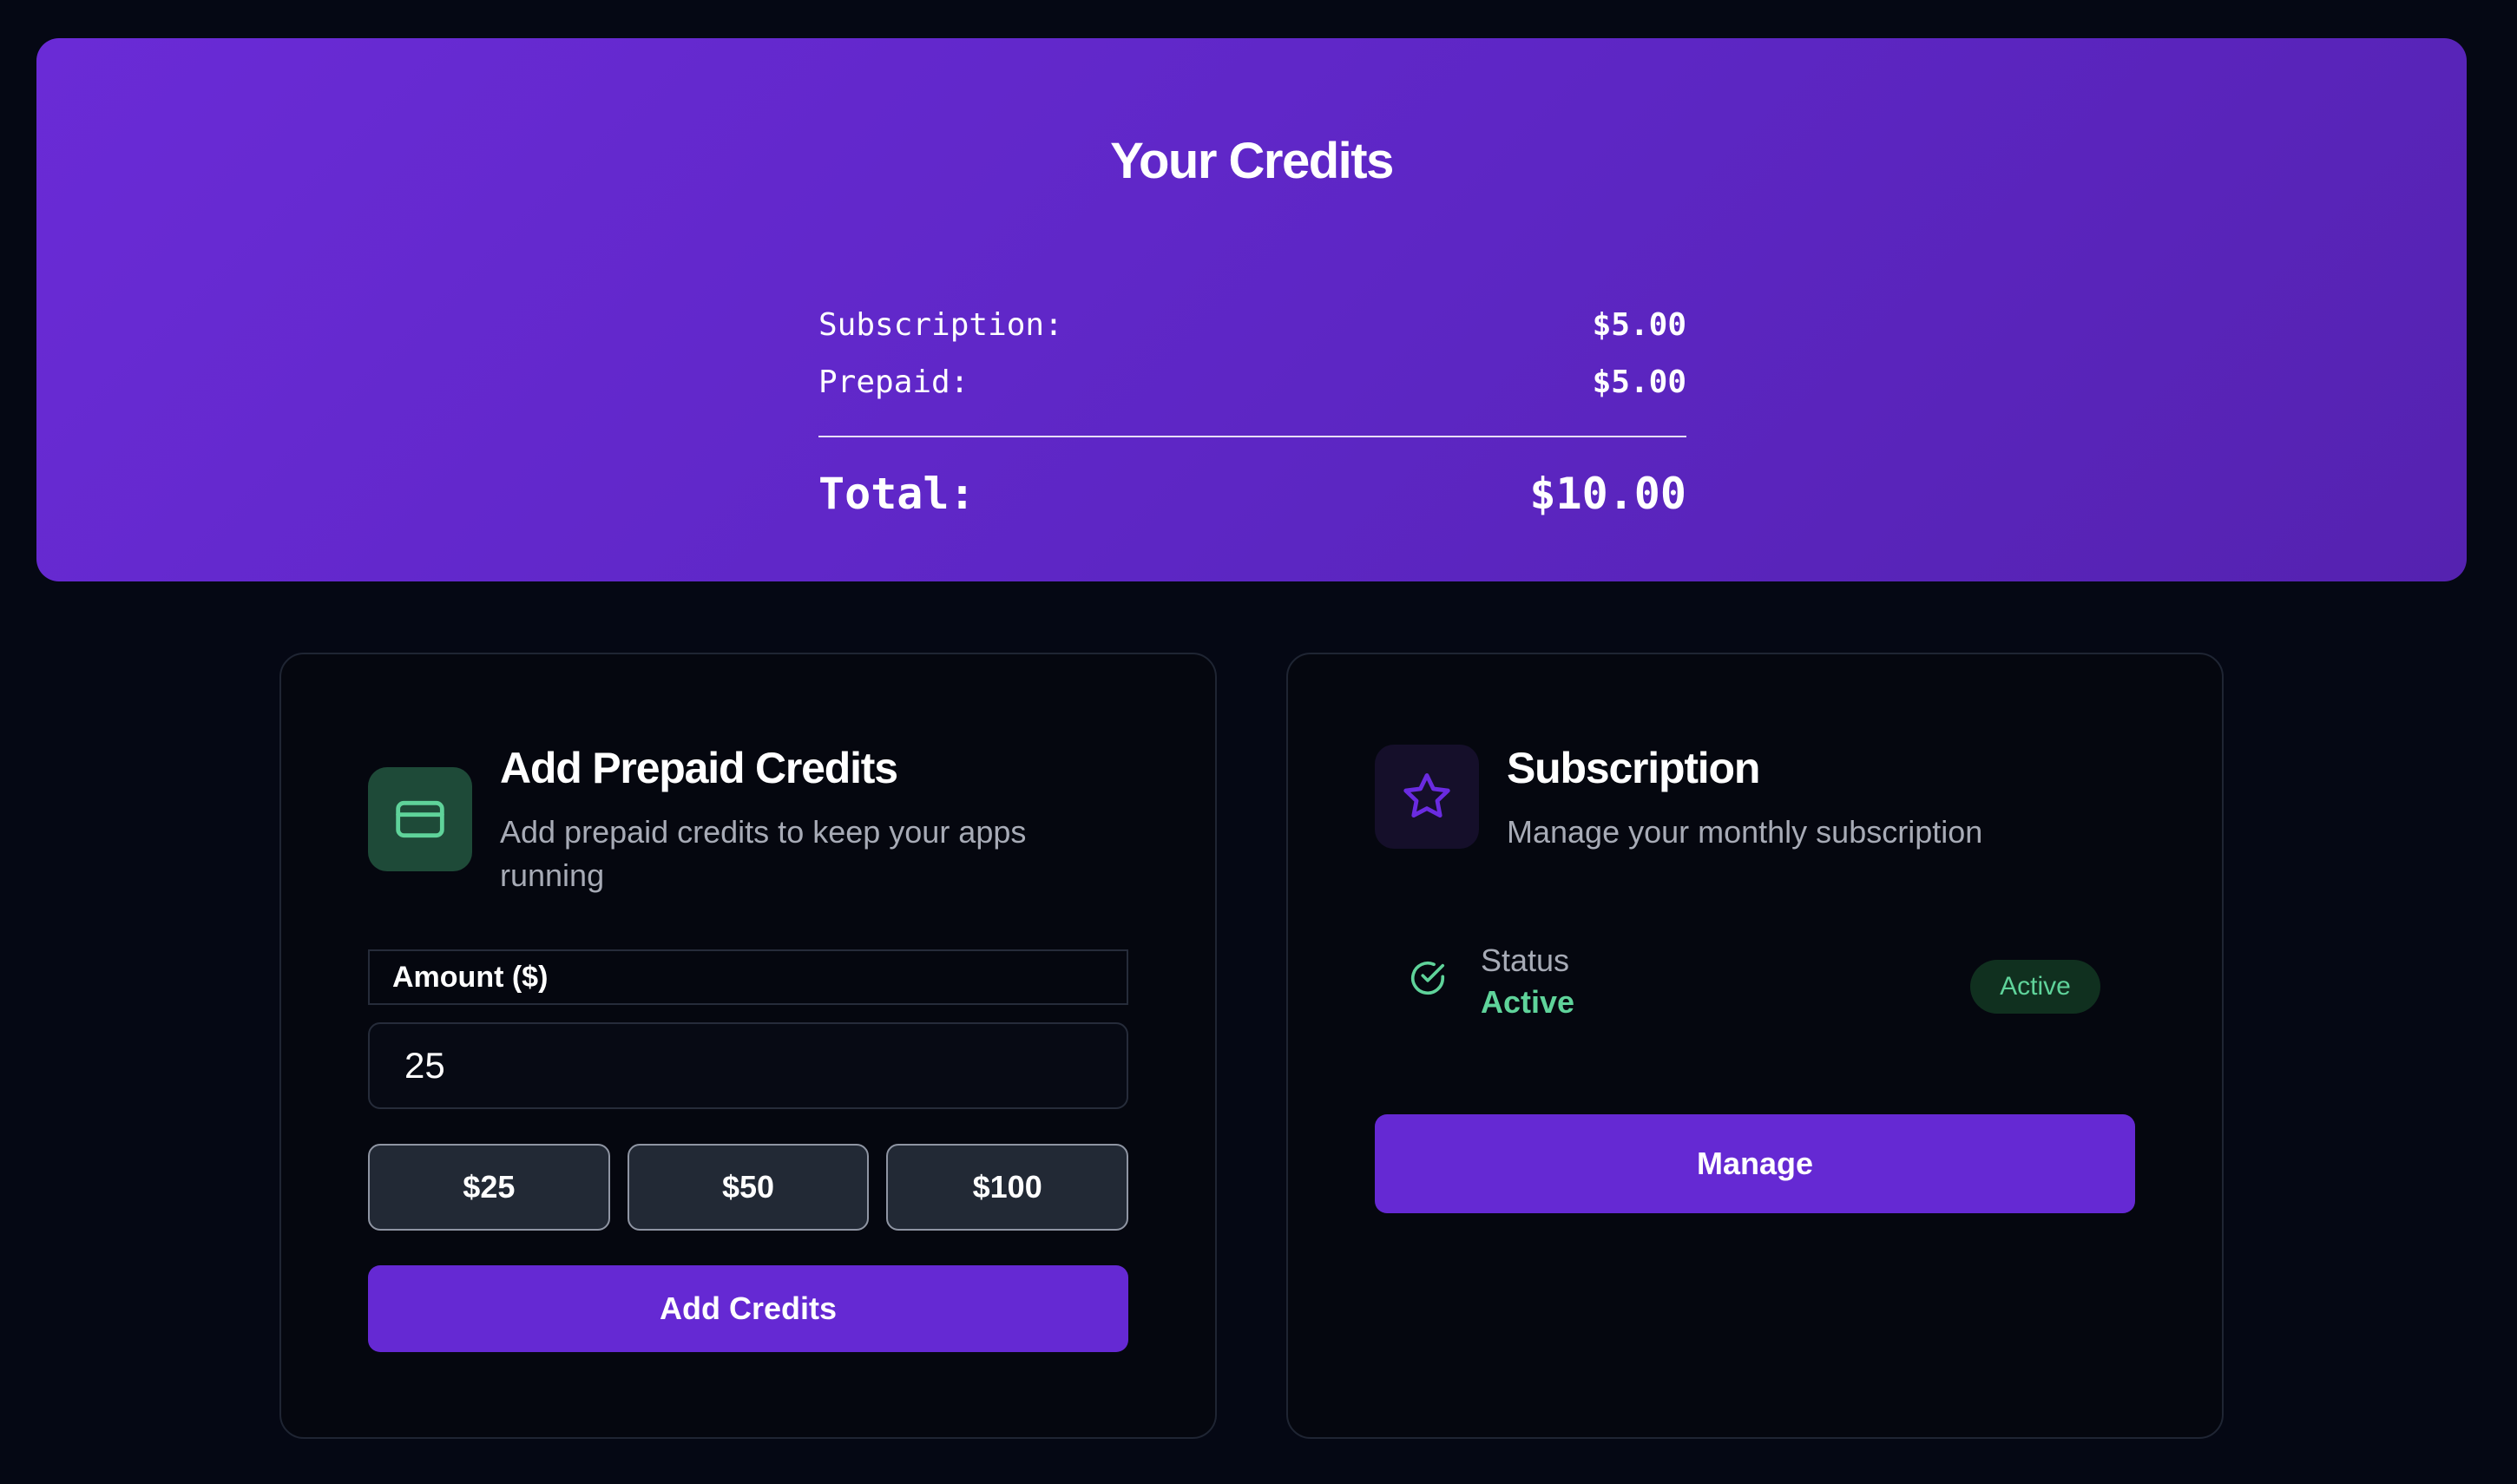 The height and width of the screenshot is (1484, 2517). I want to click on add-credits-button: Add Credits, so click(748, 1308).